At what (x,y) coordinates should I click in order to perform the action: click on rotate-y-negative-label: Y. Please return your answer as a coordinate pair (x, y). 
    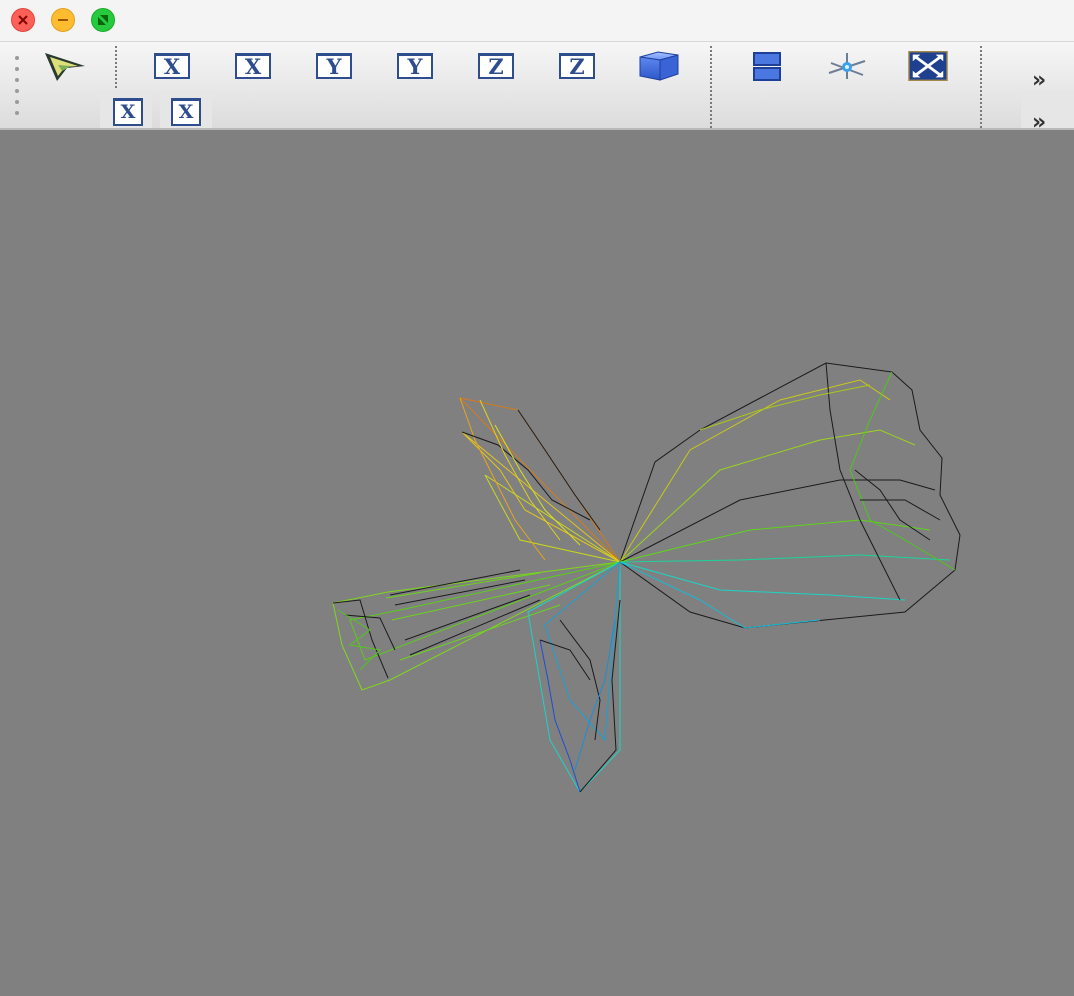
    Looking at the image, I should click on (415, 66).